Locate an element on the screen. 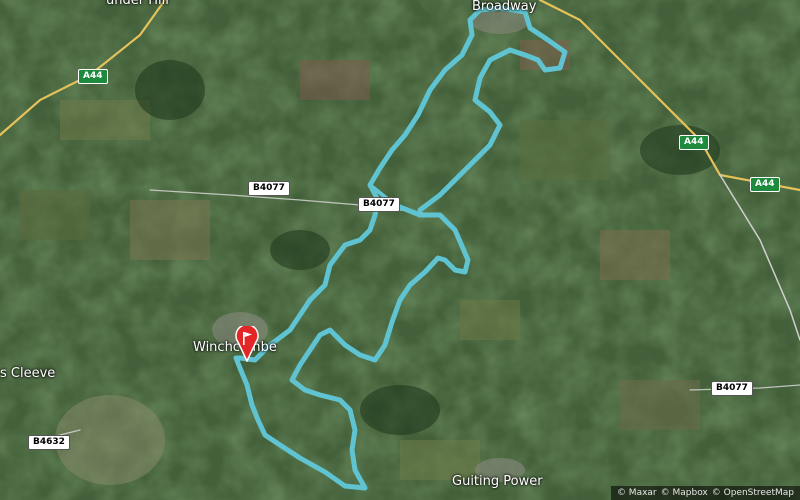  attribution-osm-link: © OpenStreetMap is located at coordinates (753, 493).